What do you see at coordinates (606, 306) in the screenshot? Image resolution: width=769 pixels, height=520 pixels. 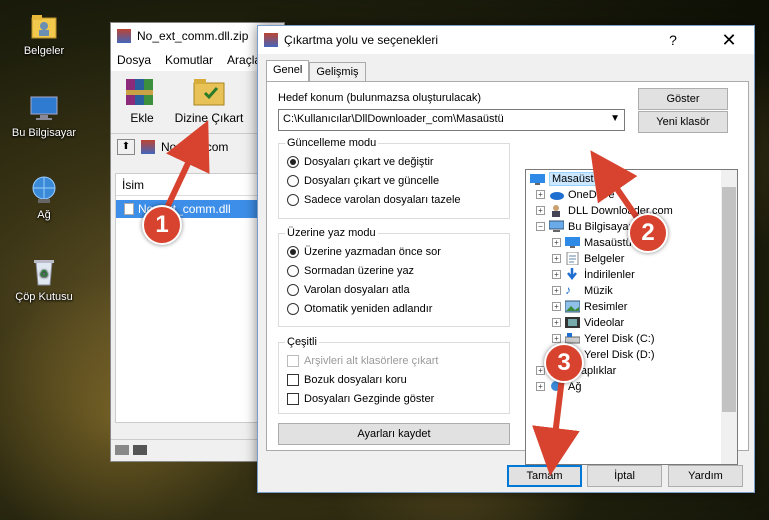 I see `tree-label: Resimler` at bounding box center [606, 306].